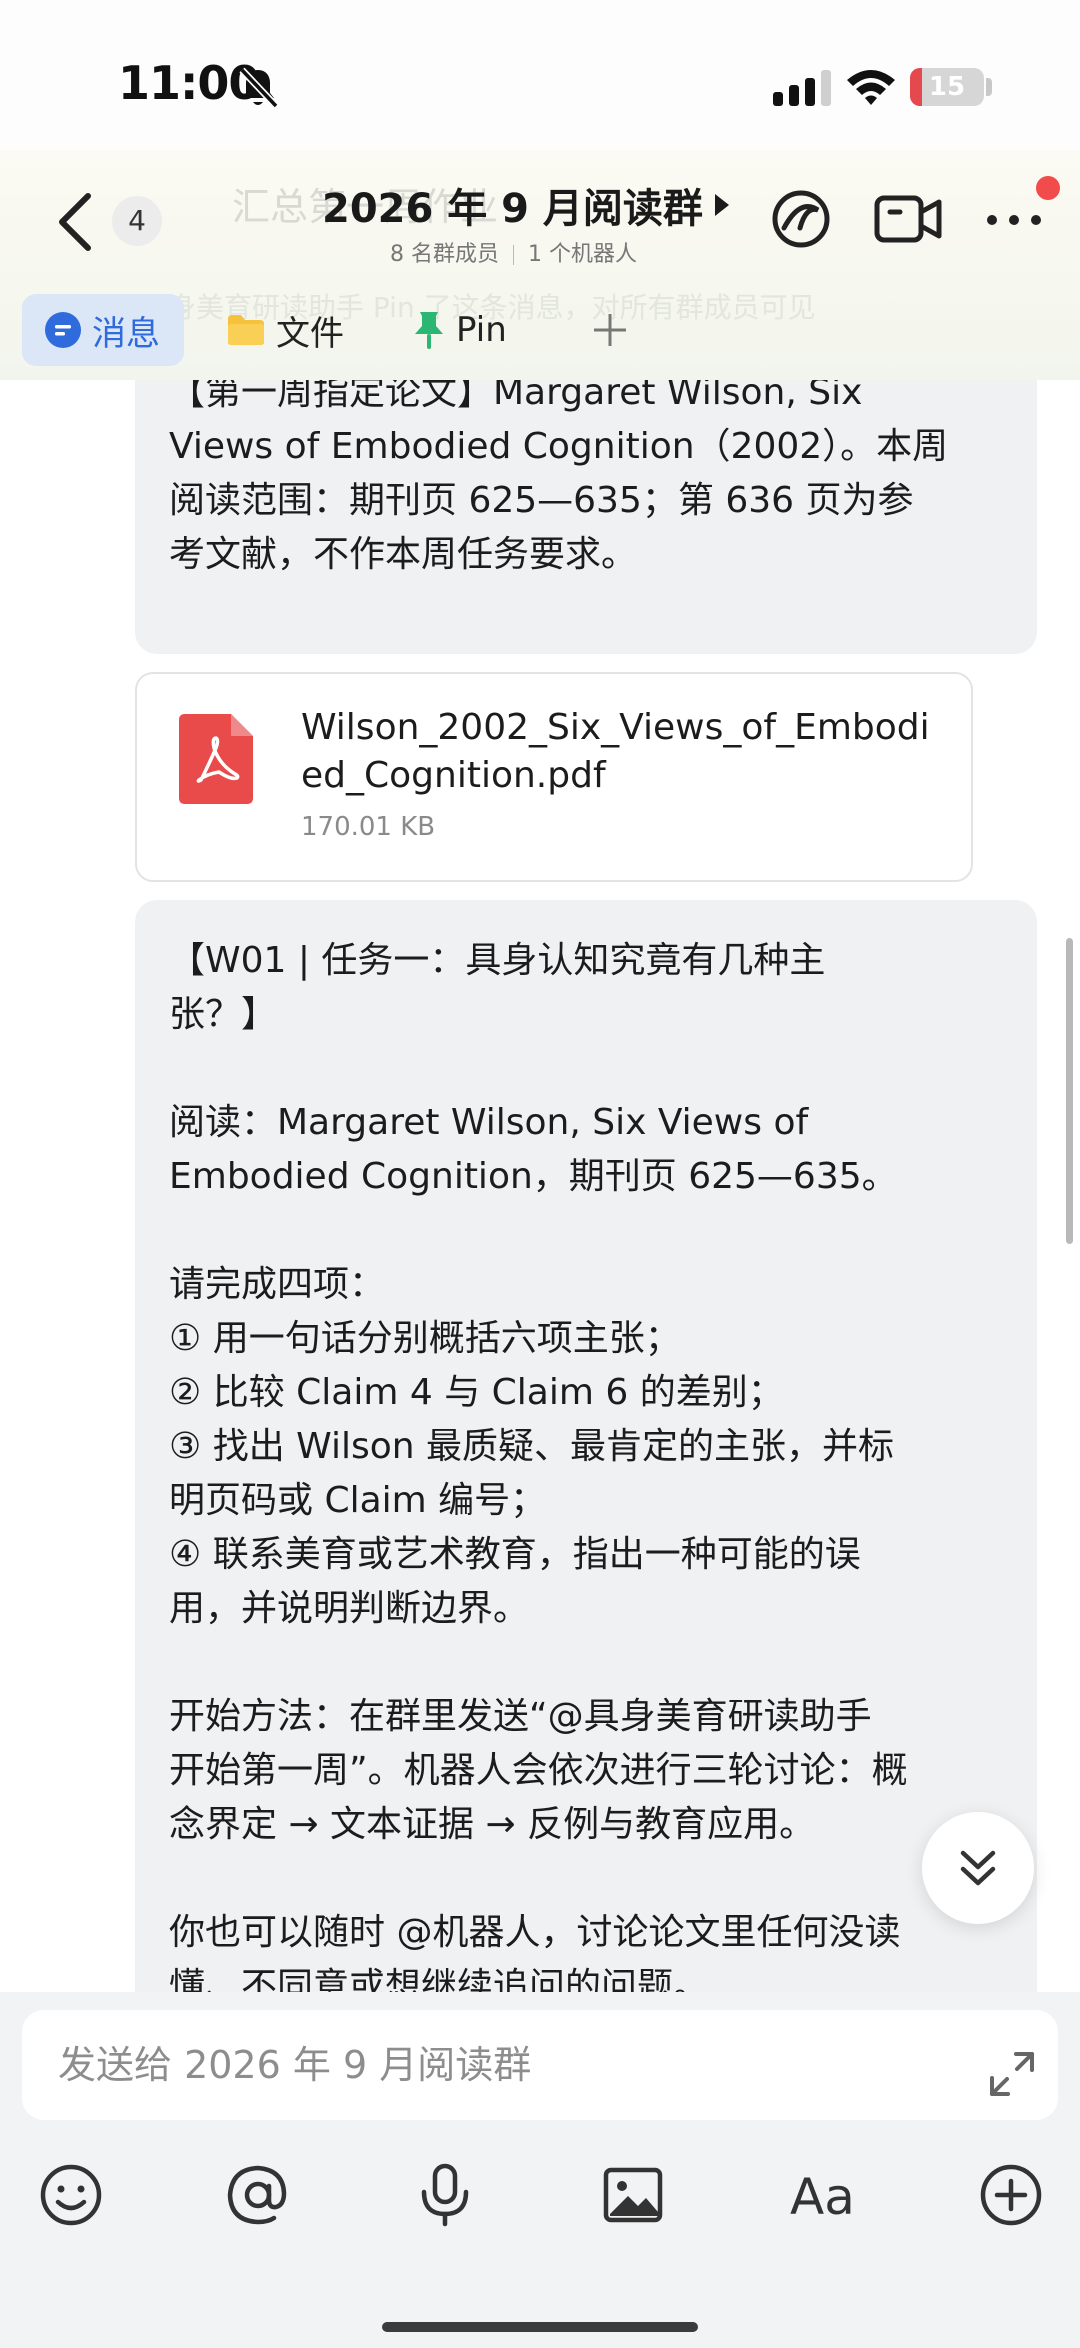  Describe the element at coordinates (826, 2199) in the screenshot. I see `text-format-icon: Aa` at that location.